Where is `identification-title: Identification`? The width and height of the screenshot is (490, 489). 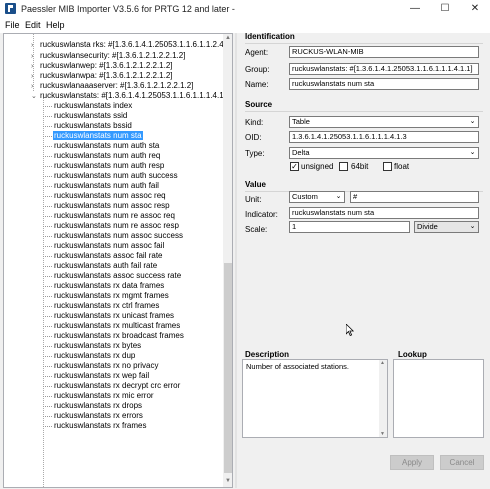
identification-title: Identification is located at coordinates (270, 36).